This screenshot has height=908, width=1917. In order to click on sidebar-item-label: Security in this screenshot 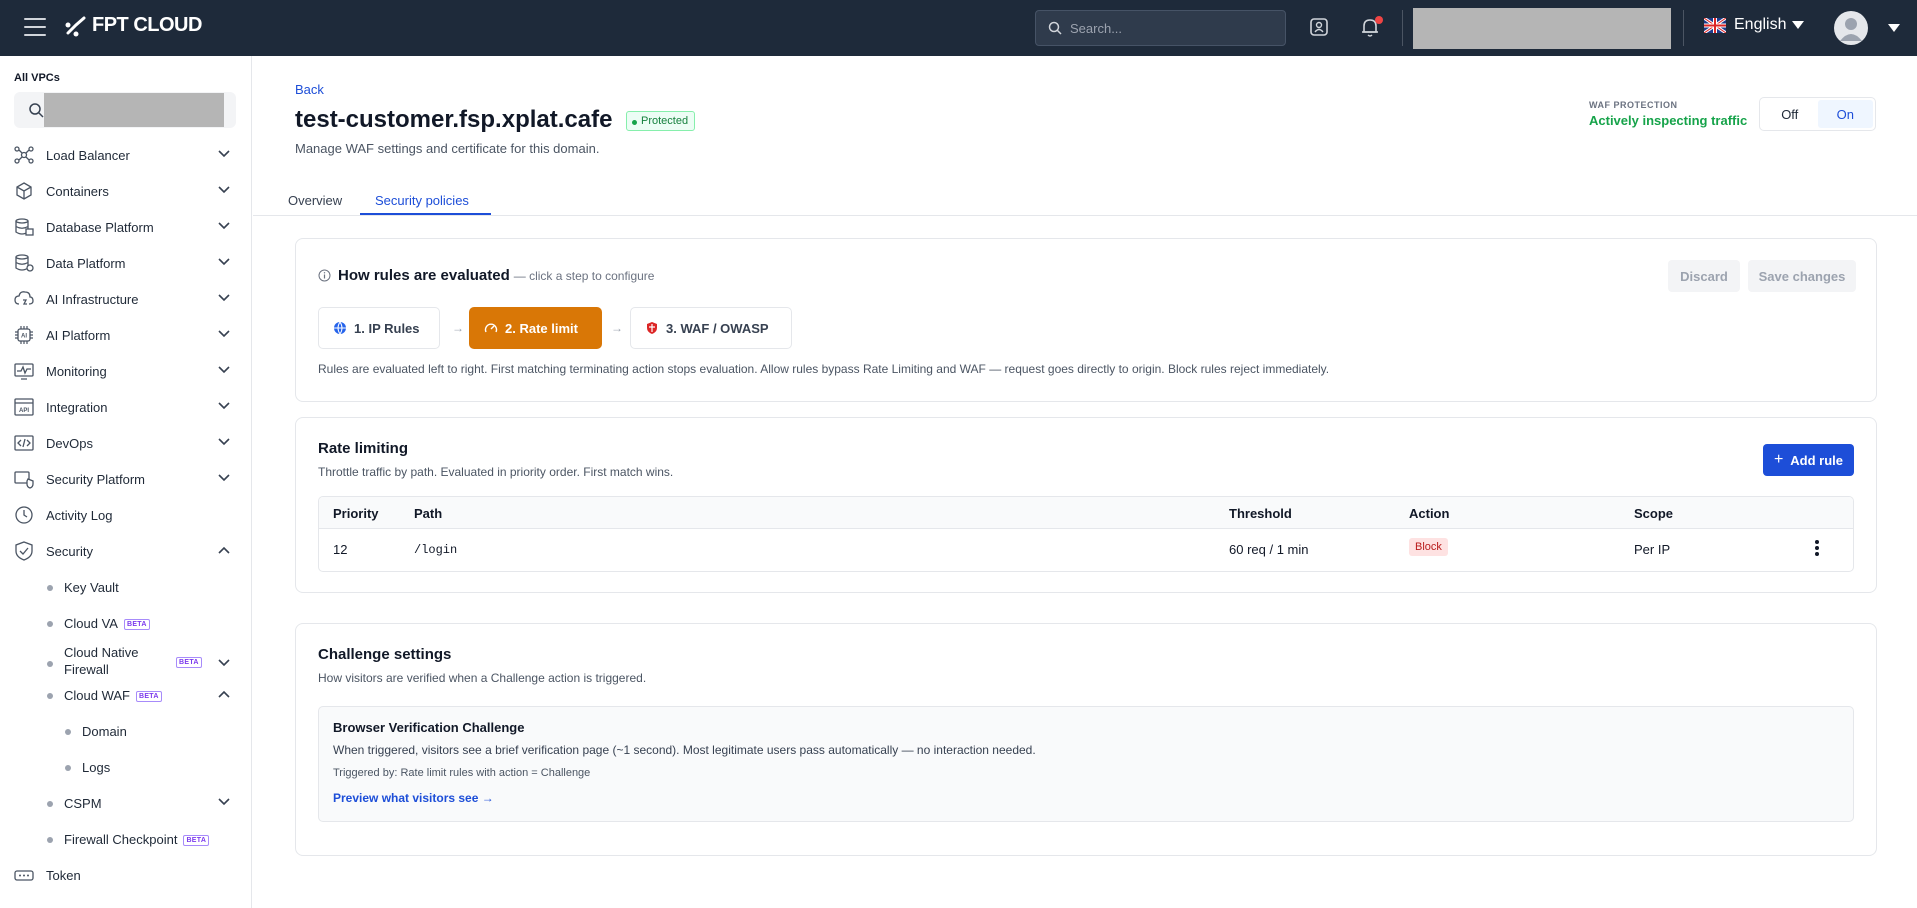, I will do `click(69, 551)`.